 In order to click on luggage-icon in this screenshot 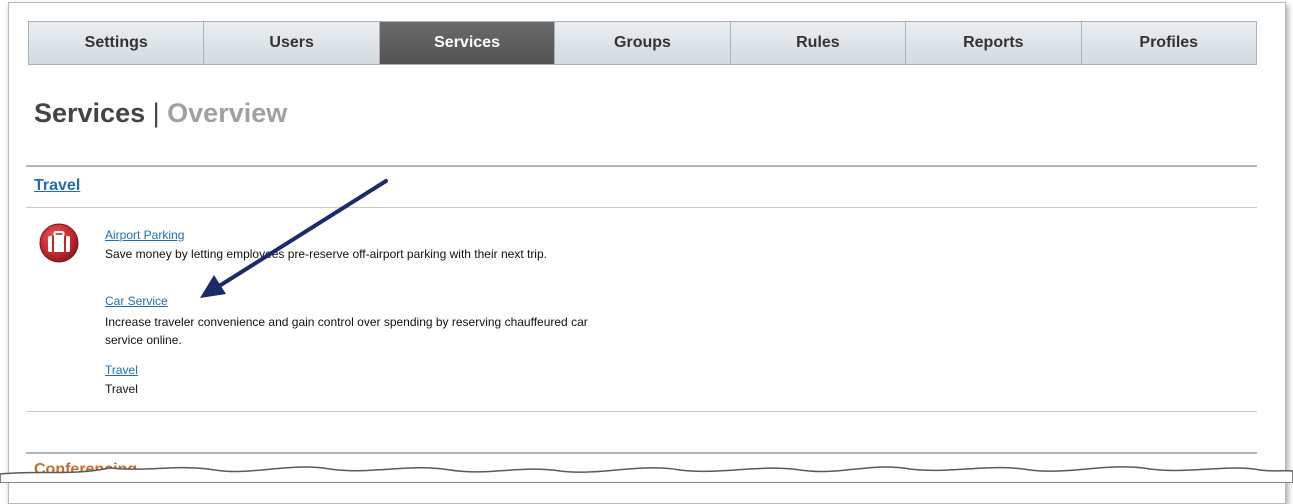, I will do `click(59, 243)`.